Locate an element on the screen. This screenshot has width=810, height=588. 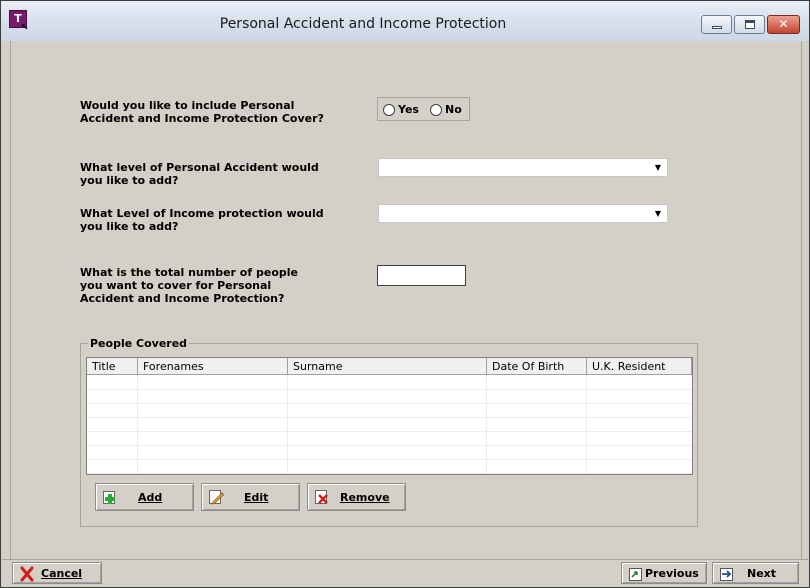
radio-no: No is located at coordinates (446, 109).